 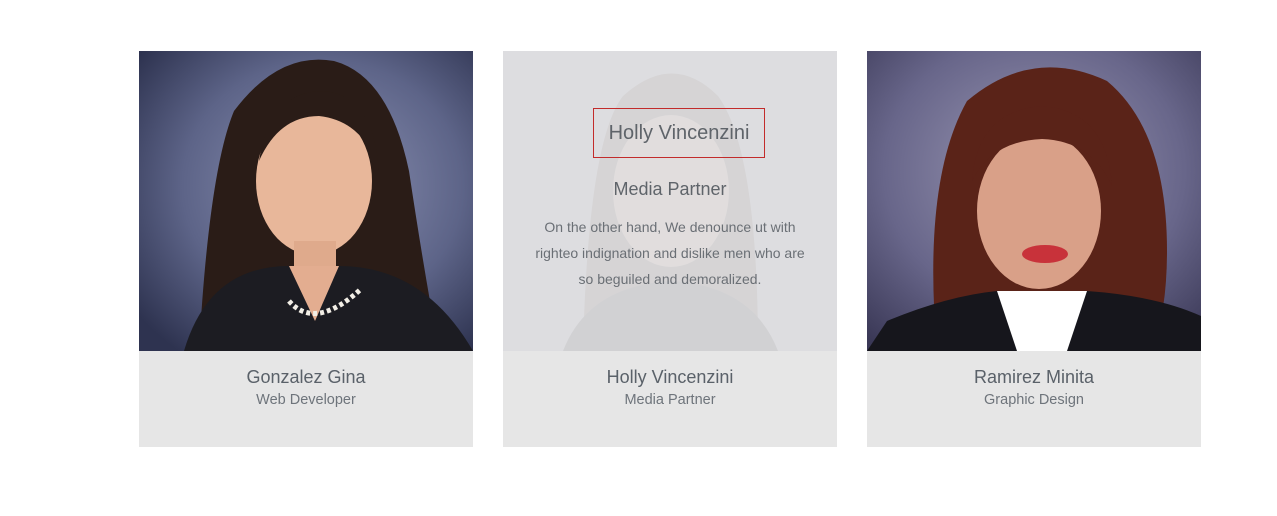 What do you see at coordinates (670, 377) in the screenshot?
I see `member-name: Holly Vincenzini` at bounding box center [670, 377].